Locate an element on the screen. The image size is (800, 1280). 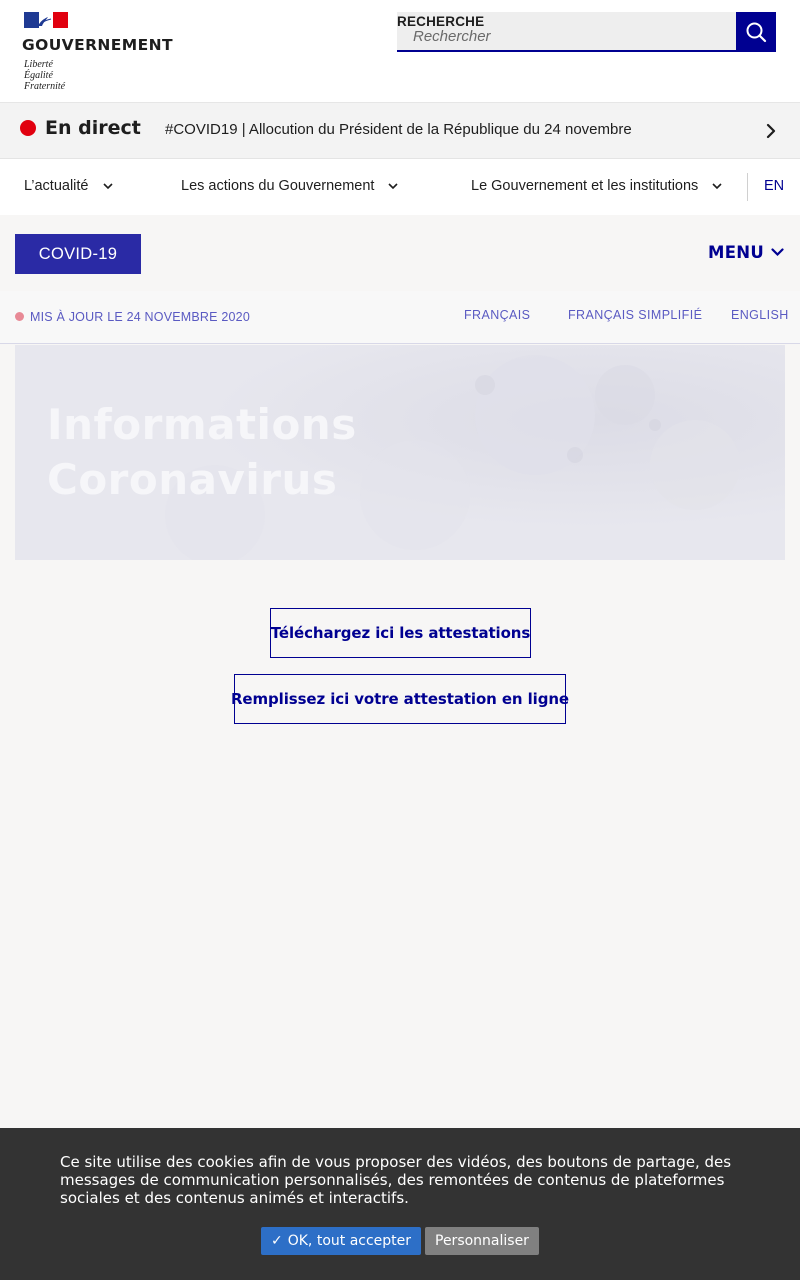
search-icon is located at coordinates (756, 32).